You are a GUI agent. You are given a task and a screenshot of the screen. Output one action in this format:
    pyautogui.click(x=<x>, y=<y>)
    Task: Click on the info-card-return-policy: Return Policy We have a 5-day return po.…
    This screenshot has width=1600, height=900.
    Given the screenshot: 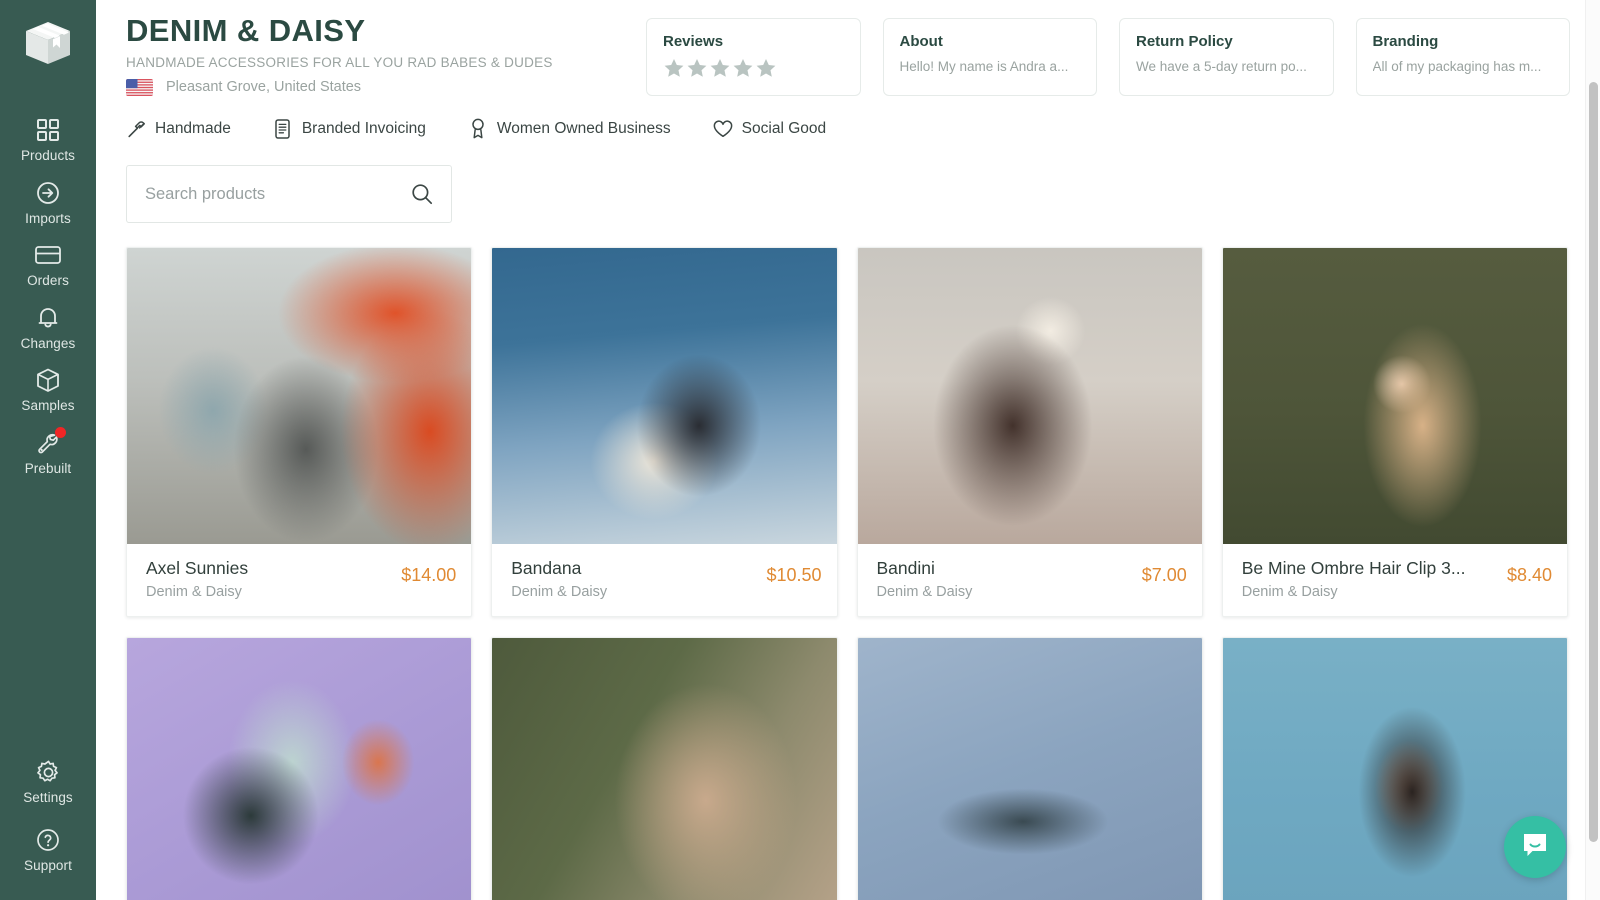 What is the action you would take?
    pyautogui.click(x=1226, y=57)
    